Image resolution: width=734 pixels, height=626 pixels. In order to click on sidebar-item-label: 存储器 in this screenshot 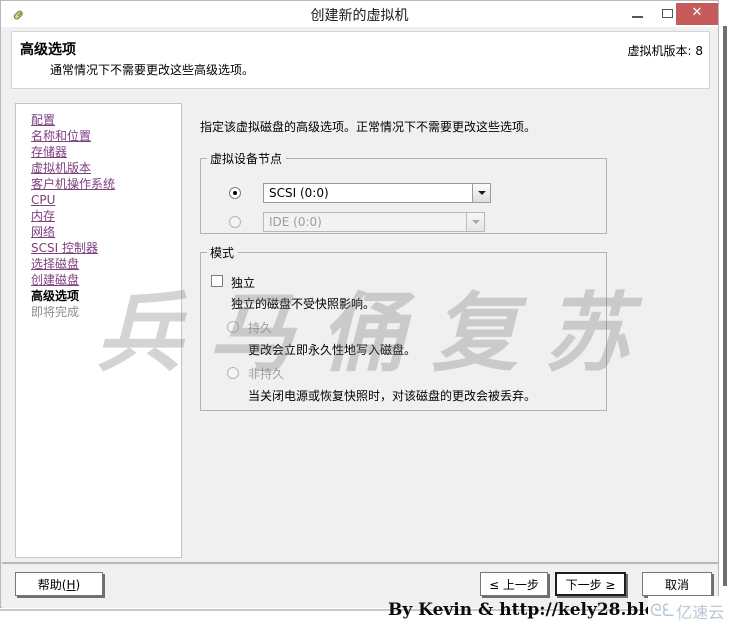, I will do `click(49, 152)`.